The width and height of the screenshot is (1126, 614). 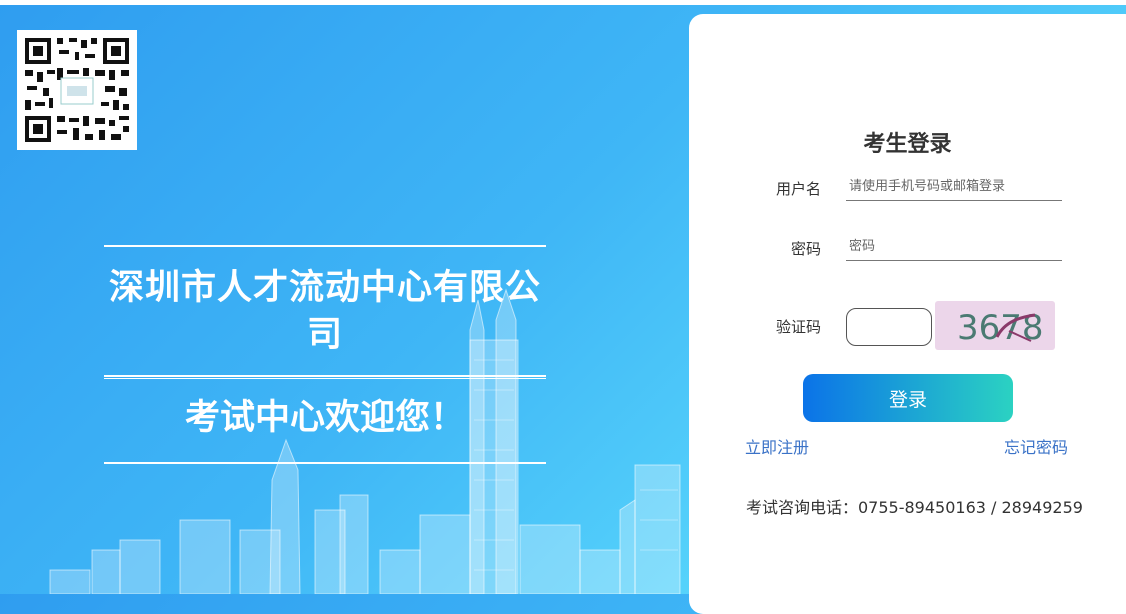 I want to click on welcome-subtitle: 考试中心欢迎您！, so click(x=324, y=418).